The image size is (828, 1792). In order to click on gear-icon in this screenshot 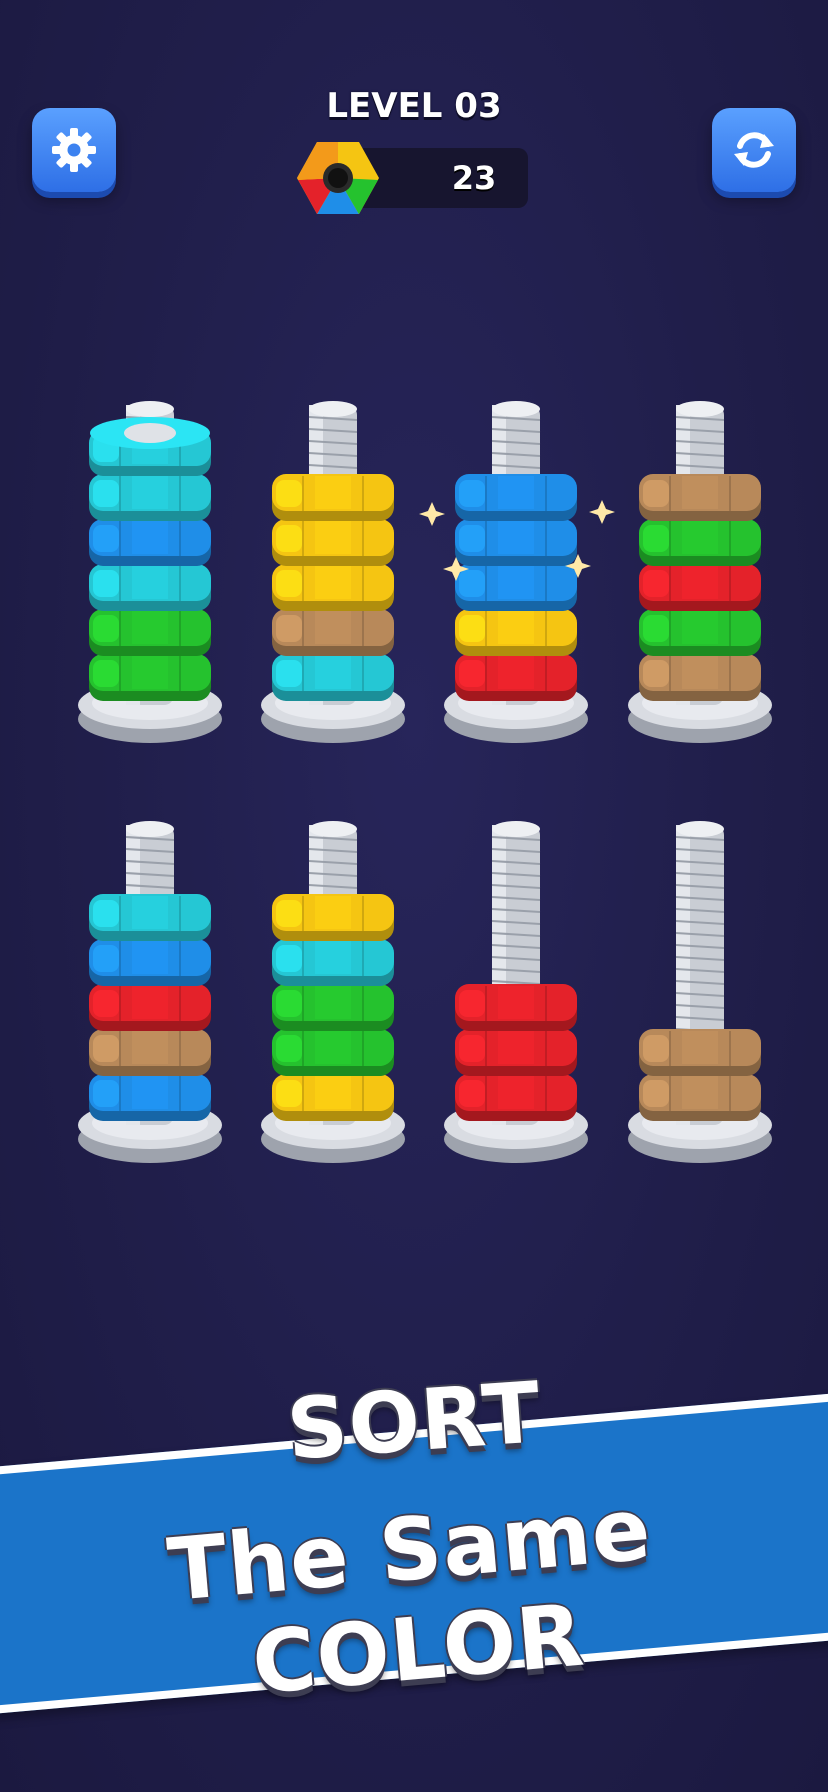, I will do `click(74, 150)`.